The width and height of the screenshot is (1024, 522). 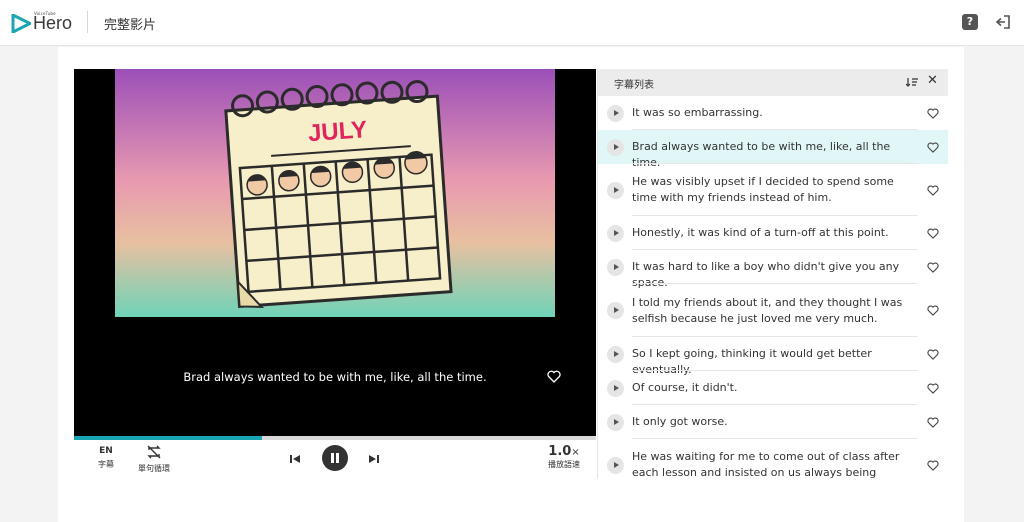 What do you see at coordinates (106, 458) in the screenshot?
I see `subtitle-language-toggle: EN 字幕` at bounding box center [106, 458].